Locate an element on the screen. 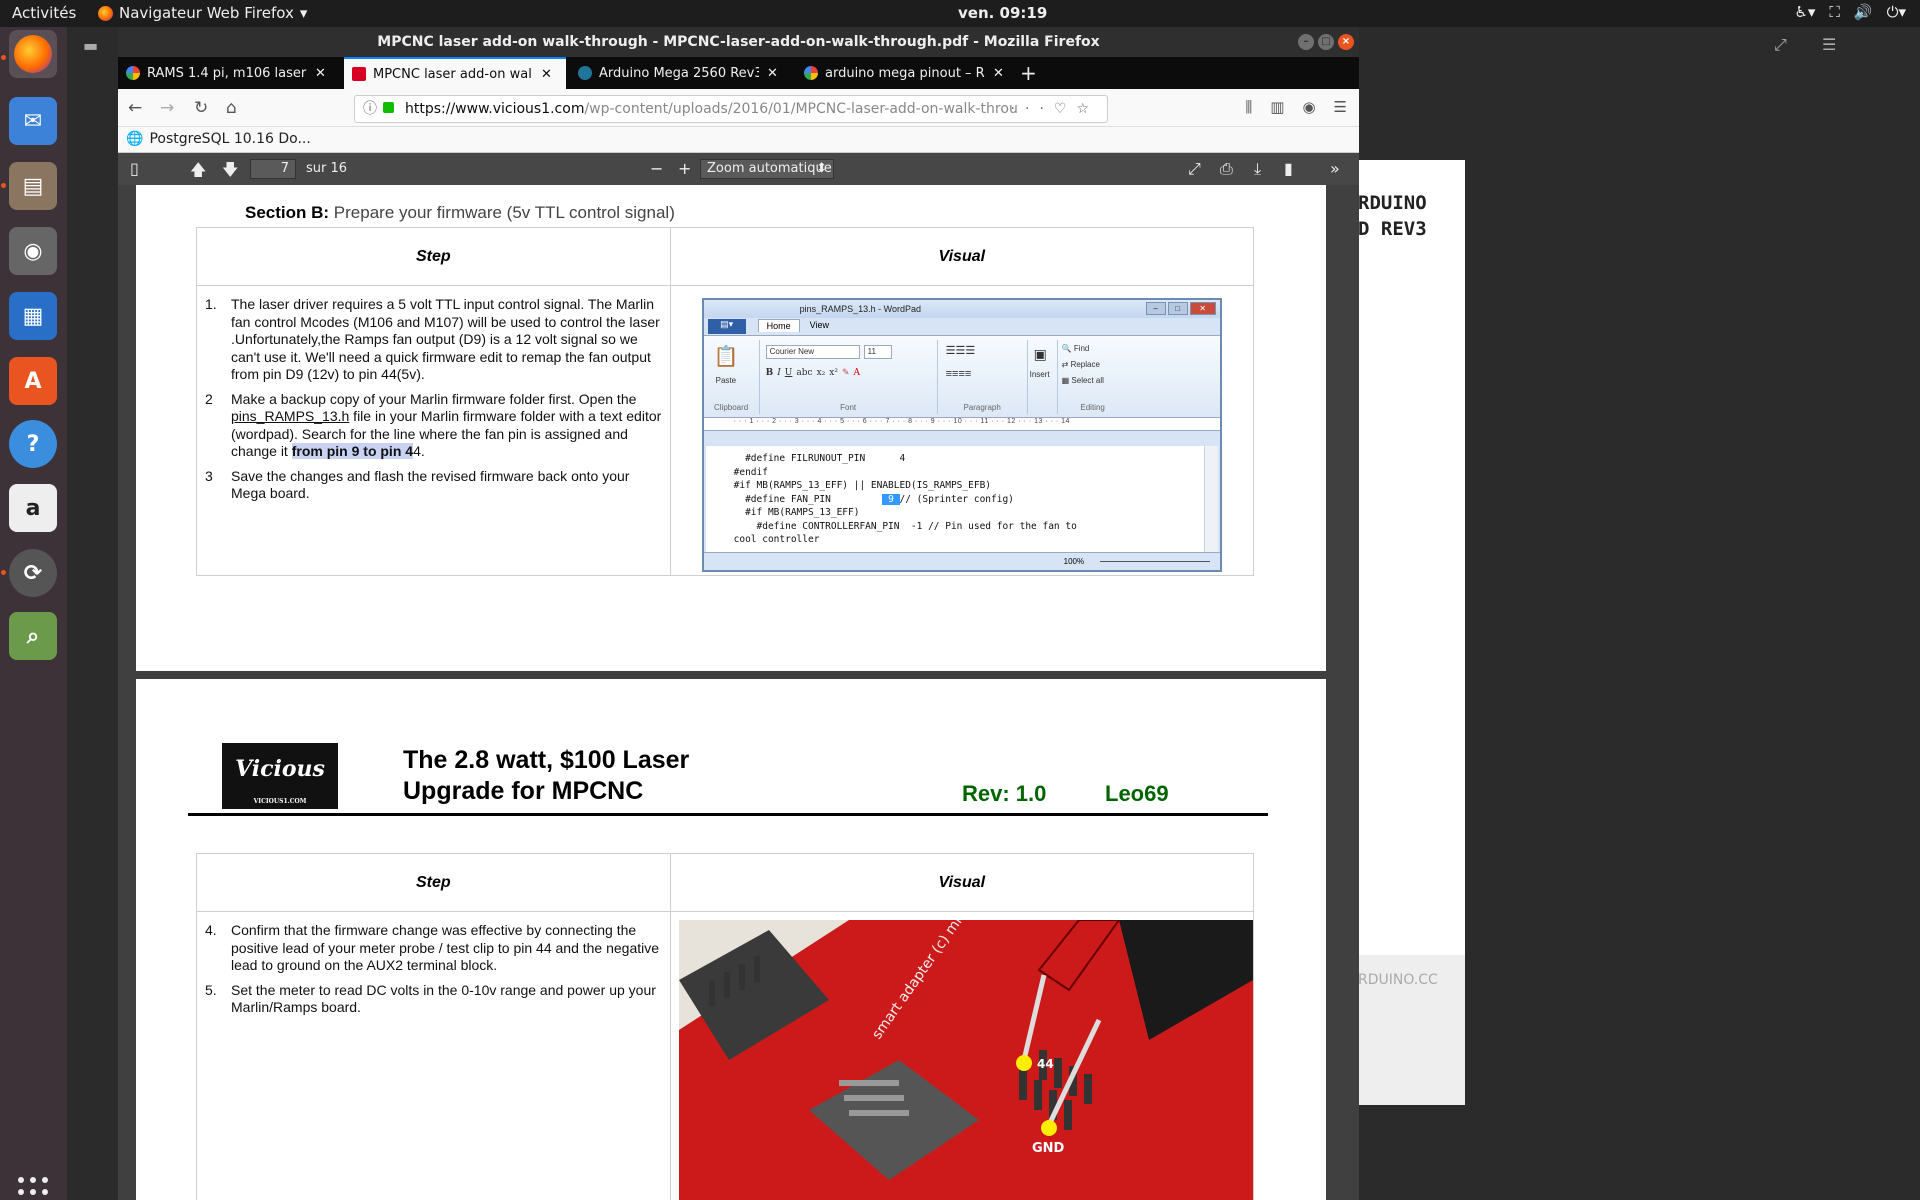 The width and height of the screenshot is (1920, 1200). zoom-in-button: + is located at coordinates (684, 168).